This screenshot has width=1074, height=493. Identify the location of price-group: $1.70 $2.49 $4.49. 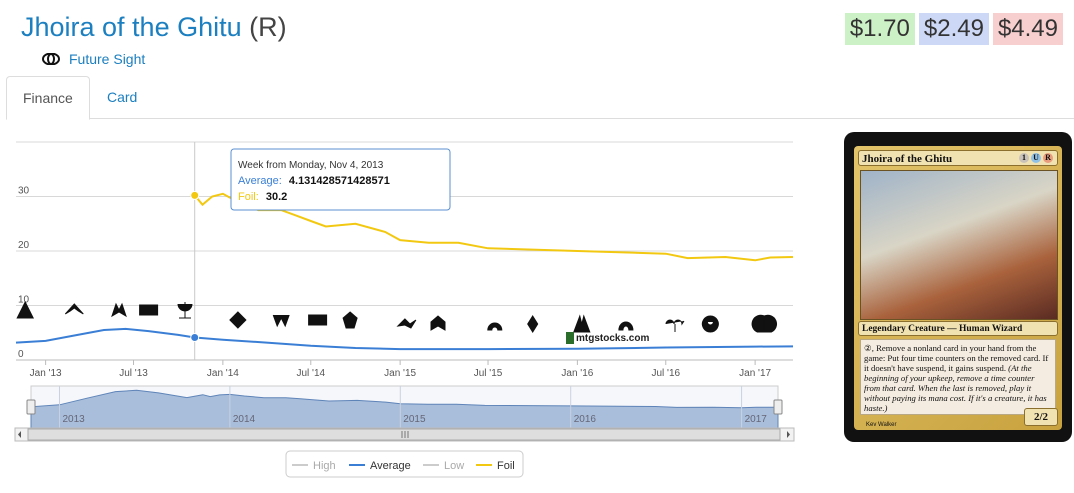
(953, 29).